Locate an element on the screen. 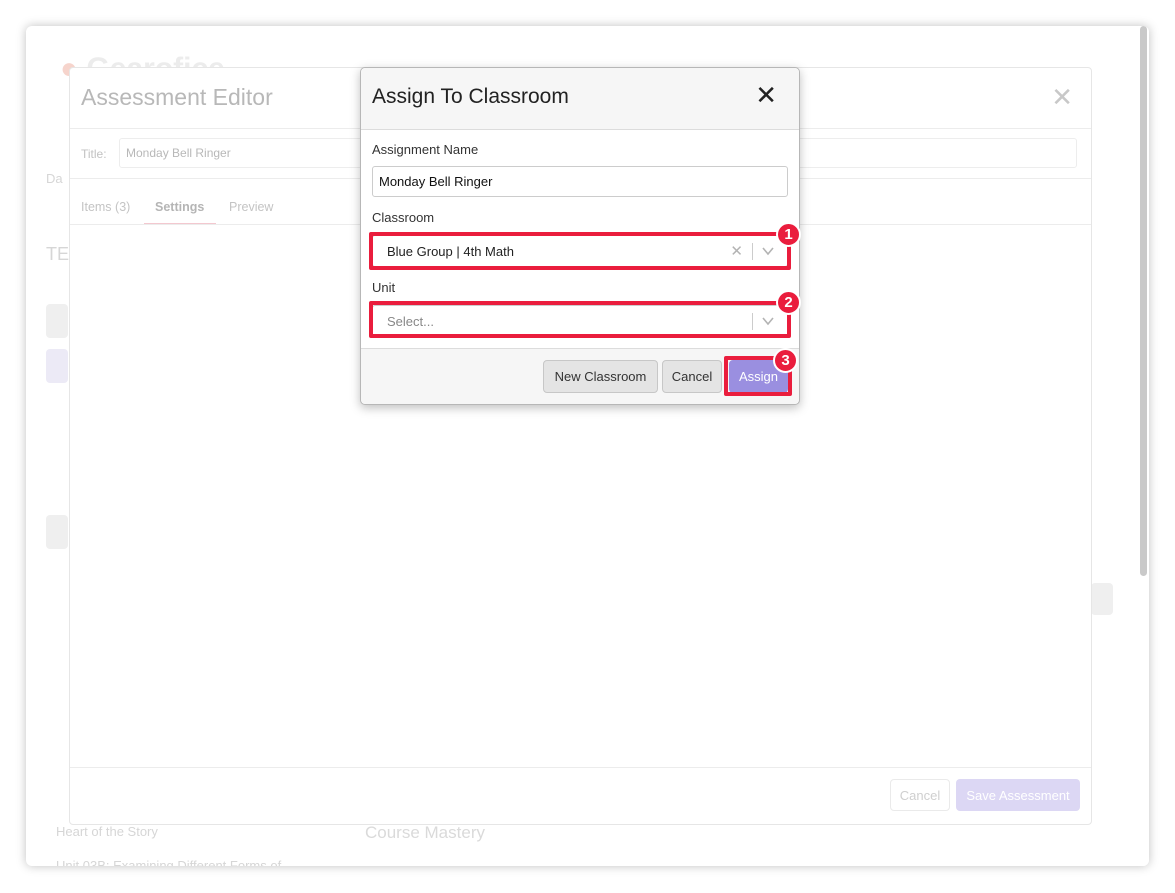 This screenshot has width=1175, height=893. cancel-button: Cancel is located at coordinates (692, 376).